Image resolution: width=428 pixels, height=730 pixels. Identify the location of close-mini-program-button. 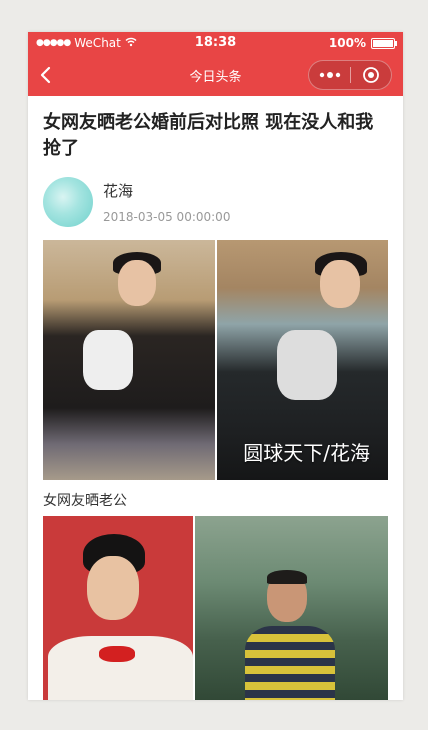
(371, 75).